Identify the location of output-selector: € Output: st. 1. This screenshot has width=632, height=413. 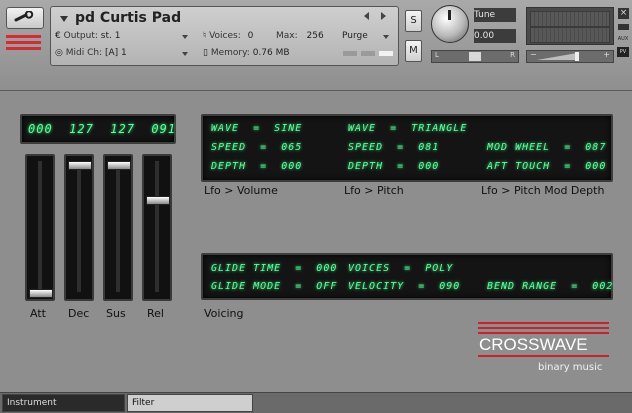
(87, 36).